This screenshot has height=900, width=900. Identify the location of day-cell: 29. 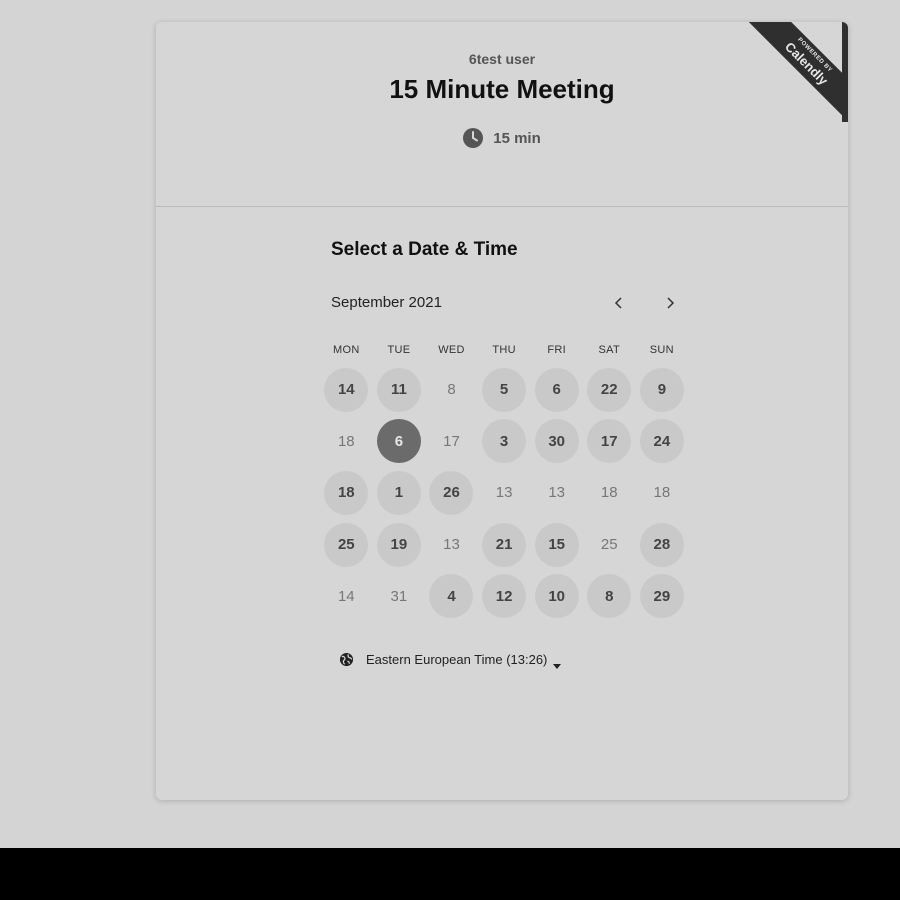
(662, 596).